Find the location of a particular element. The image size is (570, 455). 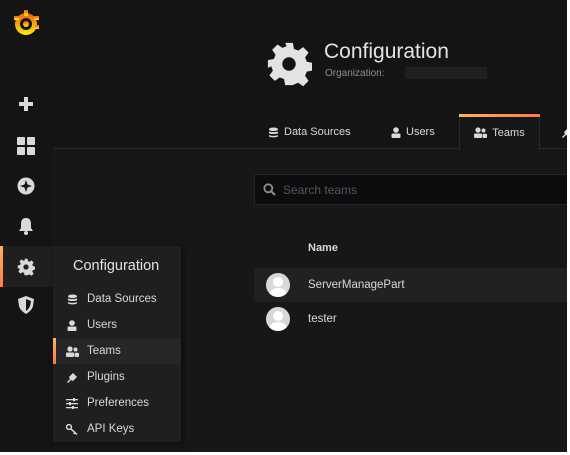

dropdown-title: Configuration is located at coordinates (116, 266).